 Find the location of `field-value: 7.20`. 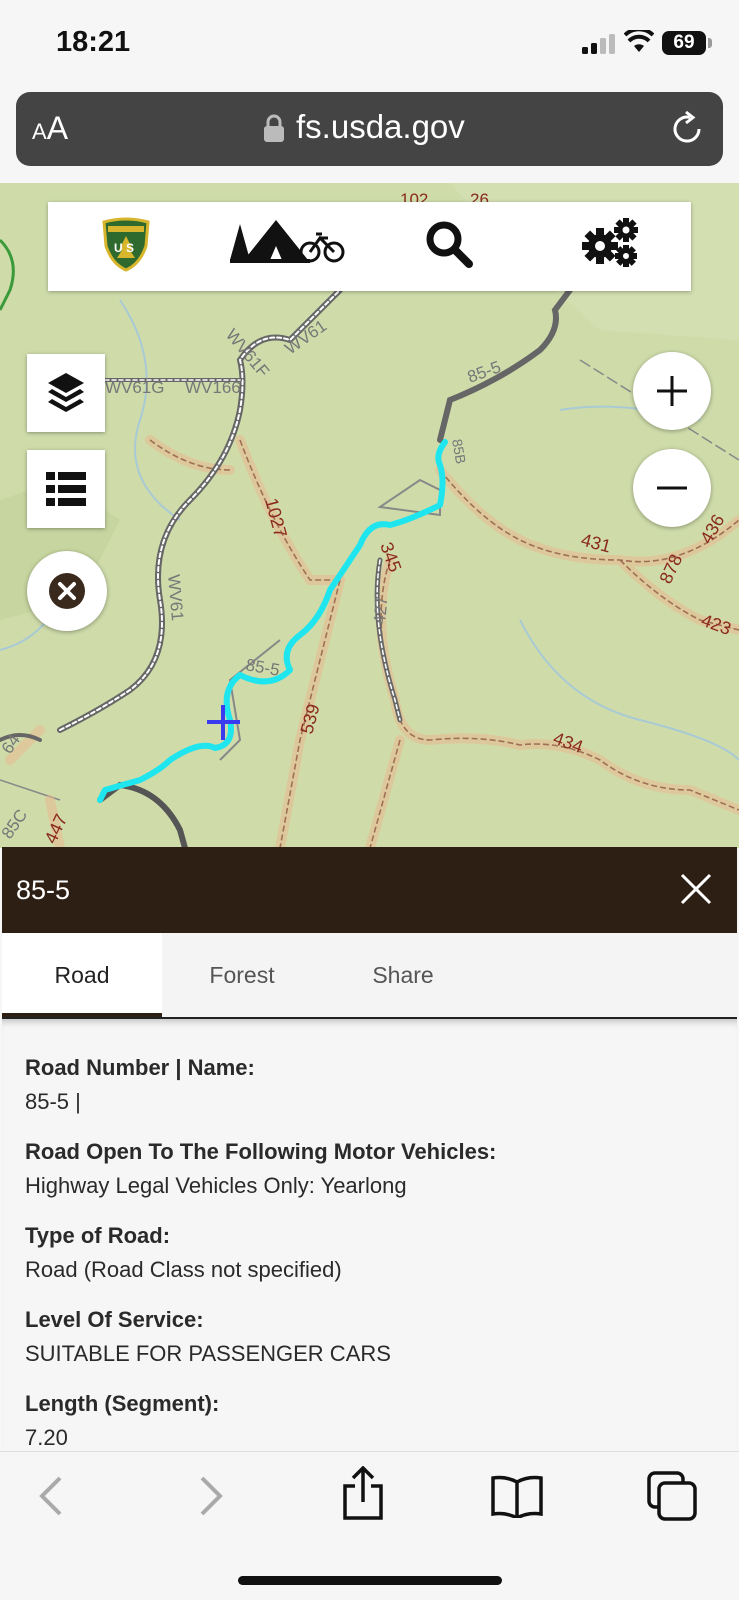

field-value: 7.20 is located at coordinates (46, 1437).